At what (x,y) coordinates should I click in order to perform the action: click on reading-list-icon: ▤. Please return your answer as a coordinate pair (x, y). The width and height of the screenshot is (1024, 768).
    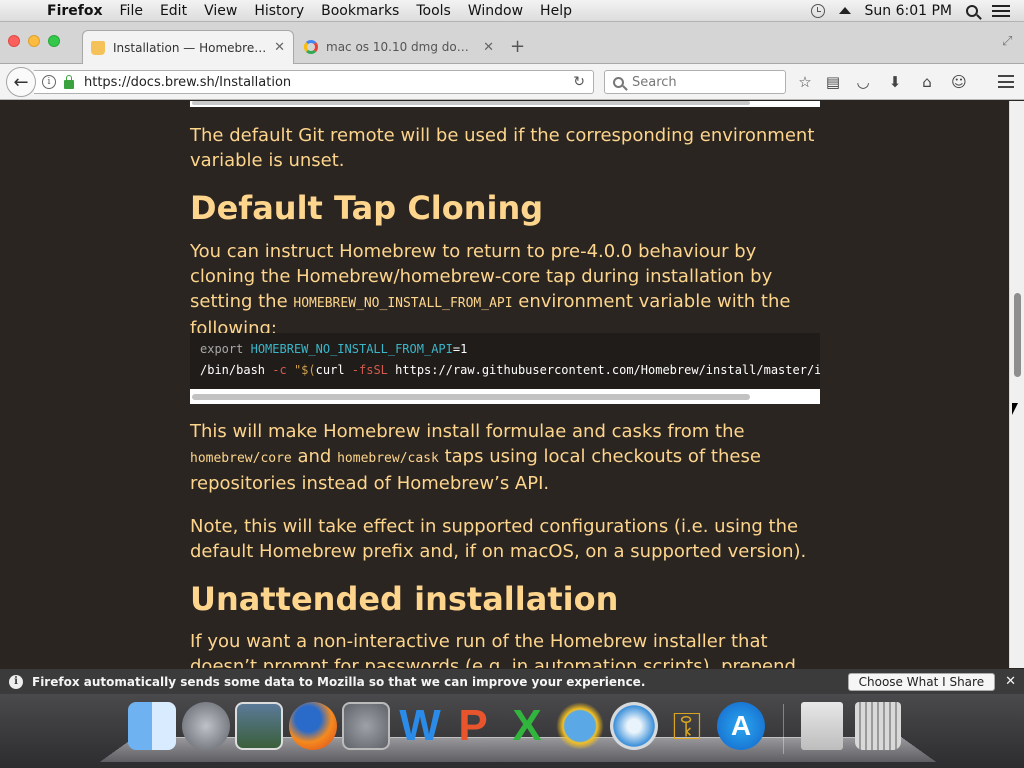
    Looking at the image, I should click on (833, 82).